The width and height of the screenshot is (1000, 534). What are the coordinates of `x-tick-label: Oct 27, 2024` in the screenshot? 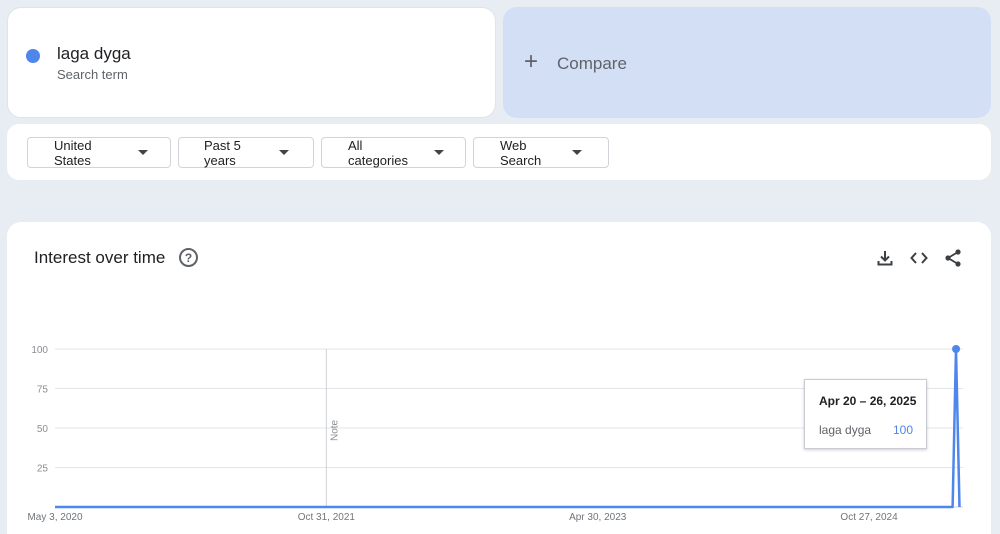 It's located at (869, 517).